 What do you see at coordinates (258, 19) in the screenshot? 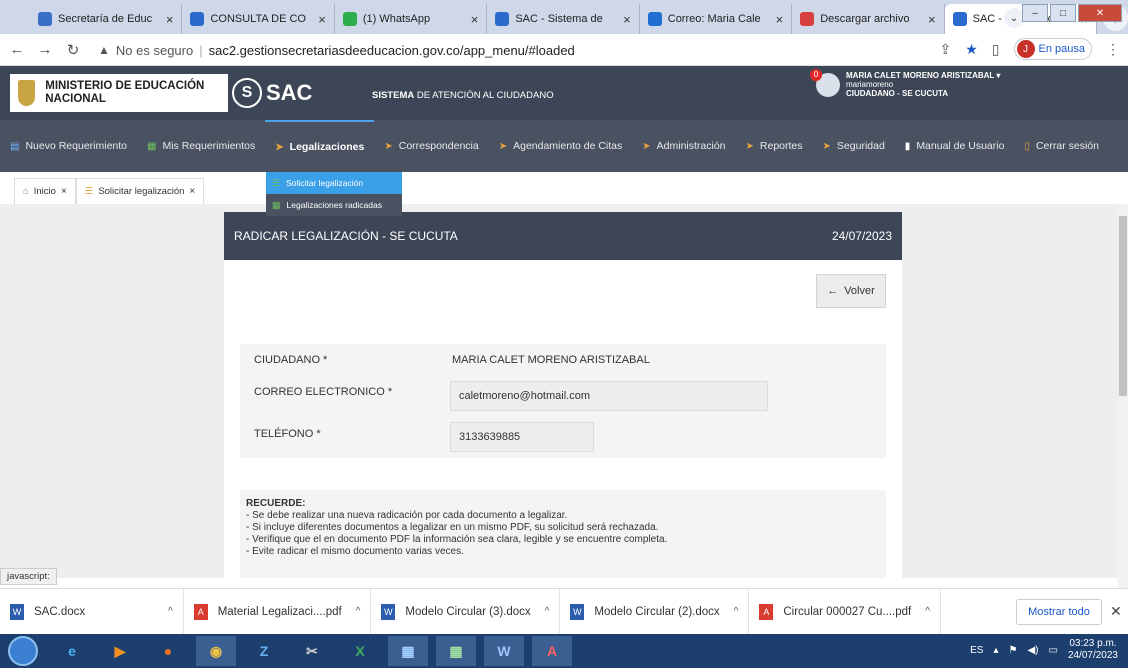
I see `browser-tab: CONSULTA DE CO ×` at bounding box center [258, 19].